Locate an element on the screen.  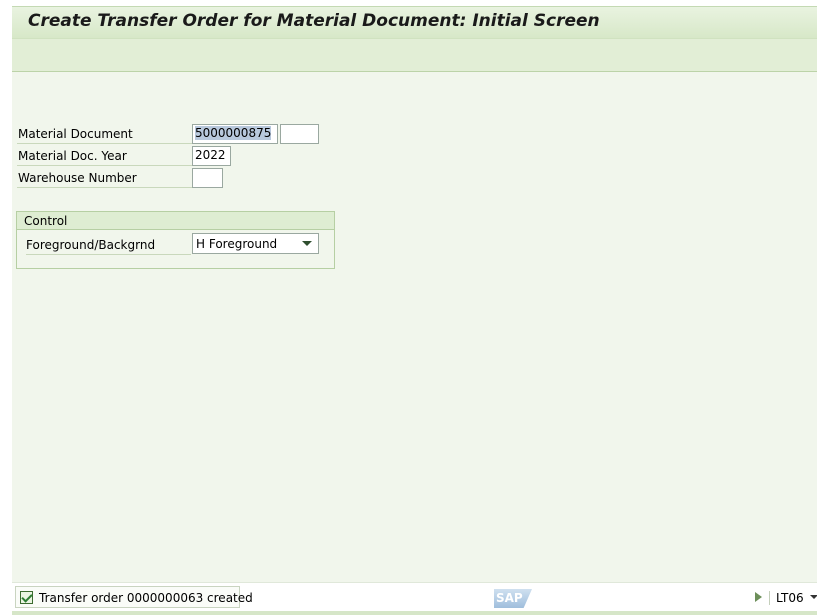
warehouse-number-label: Warehouse Number is located at coordinates (77, 178).